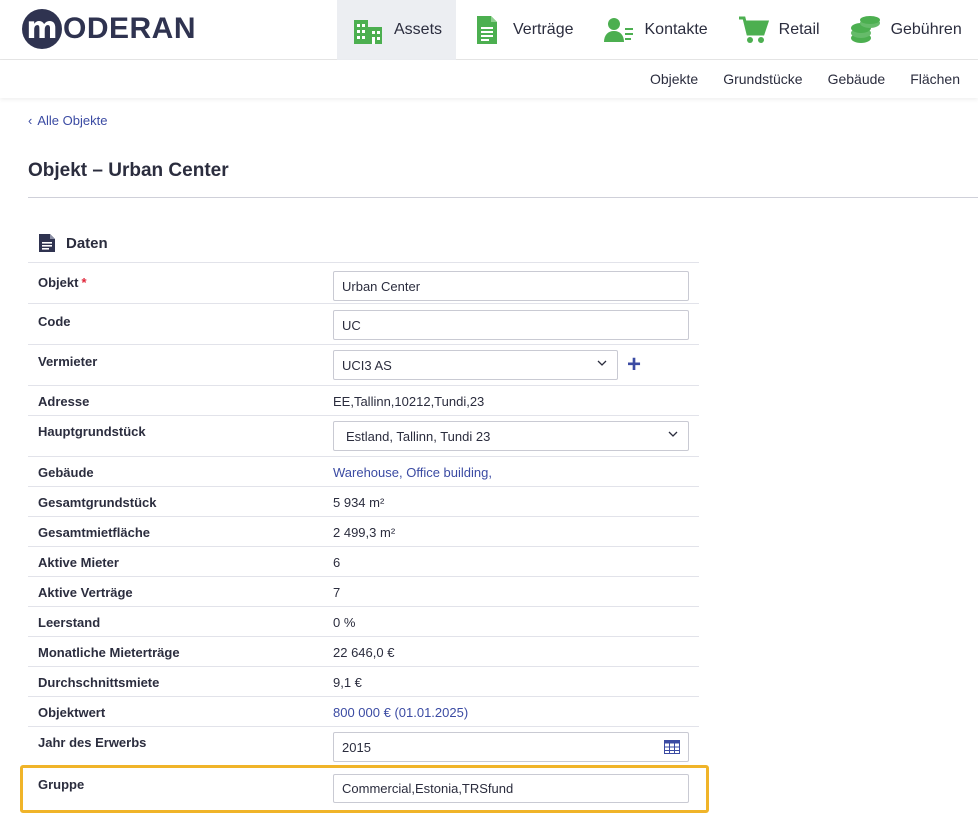 This screenshot has width=978, height=839. Describe the element at coordinates (363, 681) in the screenshot. I see `field-row-durchschnittsmiete: Durchschnittsmiete 9,1 €` at that location.